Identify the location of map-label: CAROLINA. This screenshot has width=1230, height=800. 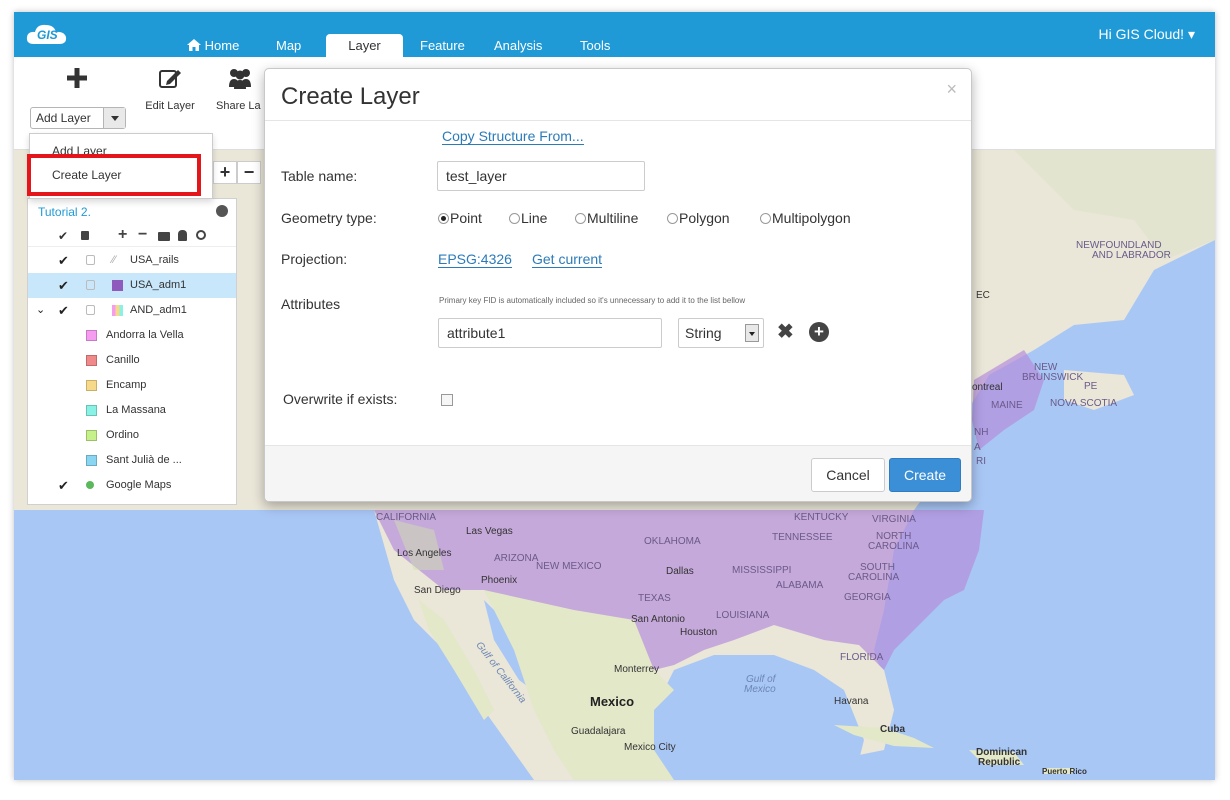
(894, 546).